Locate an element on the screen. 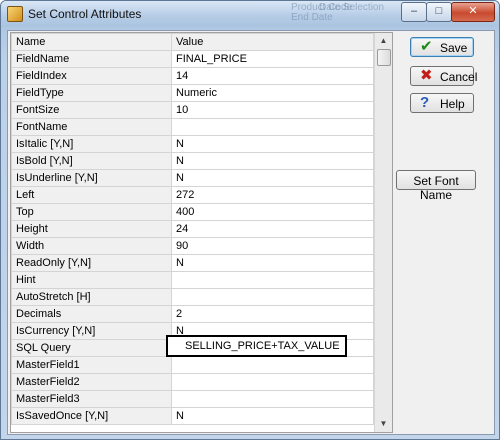 Image resolution: width=500 pixels, height=440 pixels. save-button: ✔ Save is located at coordinates (442, 47).